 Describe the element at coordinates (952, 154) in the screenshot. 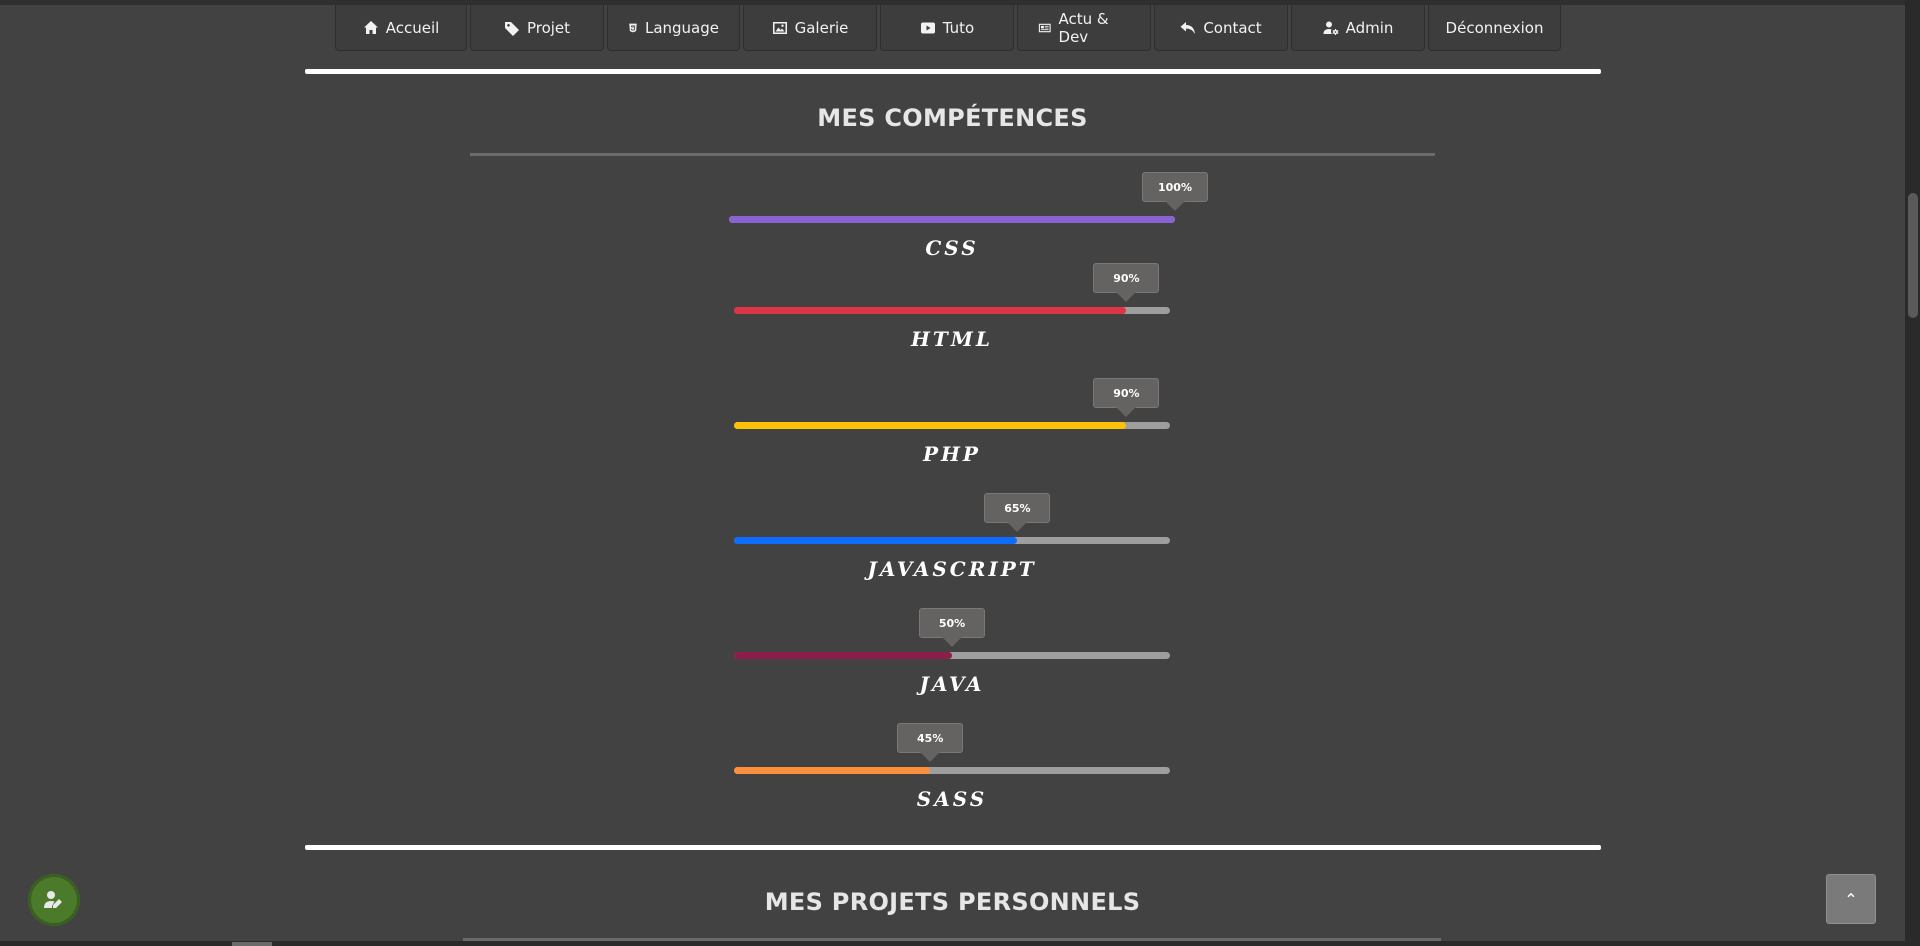

I see `title-underline` at that location.